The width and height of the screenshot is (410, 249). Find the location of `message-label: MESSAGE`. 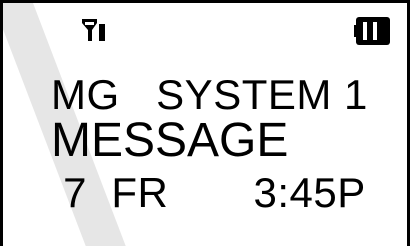

message-label: MESSAGE is located at coordinates (170, 140).